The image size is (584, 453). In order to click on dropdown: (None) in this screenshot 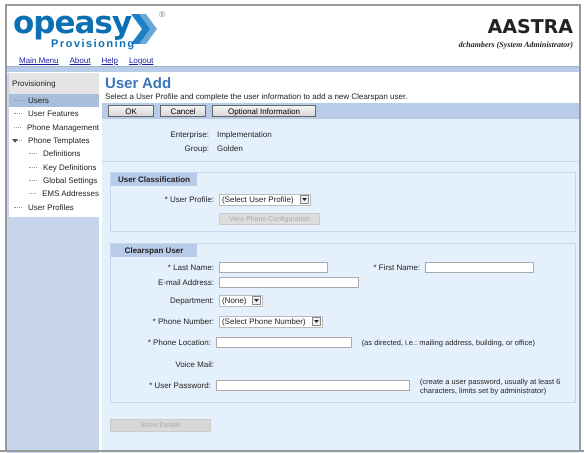, I will do `click(241, 300)`.